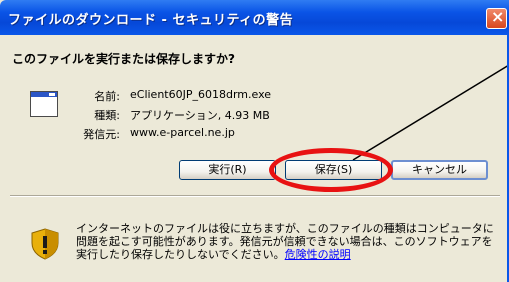 This screenshot has height=282, width=509. What do you see at coordinates (318, 254) in the screenshot?
I see `risk-explanation-link: 危険性の説明` at bounding box center [318, 254].